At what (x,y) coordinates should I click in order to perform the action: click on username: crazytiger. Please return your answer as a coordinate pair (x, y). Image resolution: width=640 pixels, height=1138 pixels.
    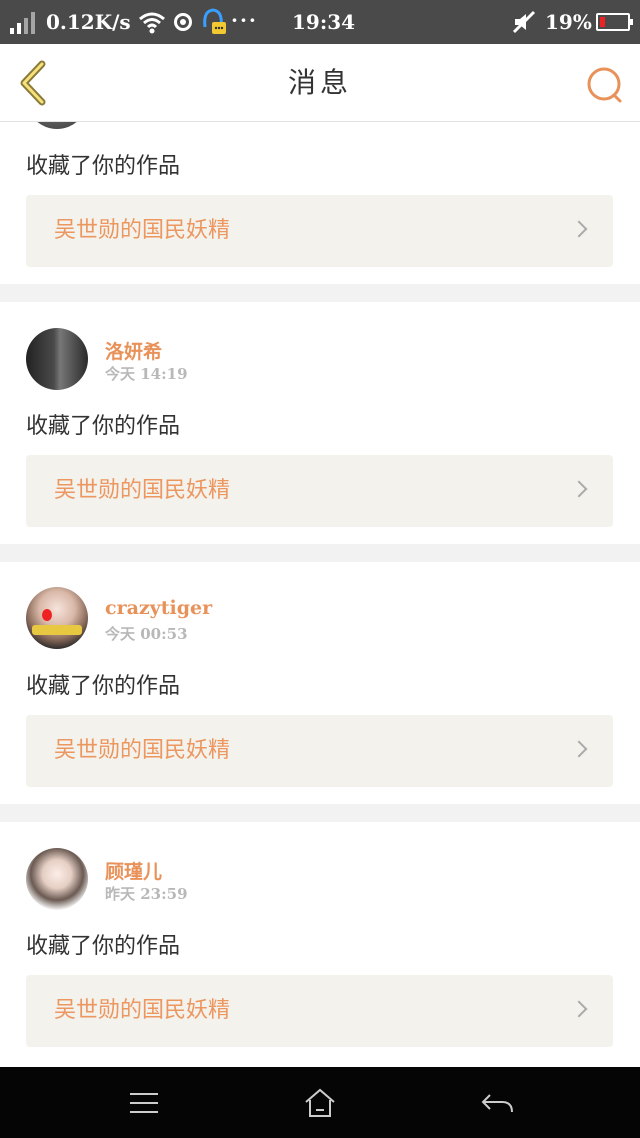
    Looking at the image, I should click on (158, 608).